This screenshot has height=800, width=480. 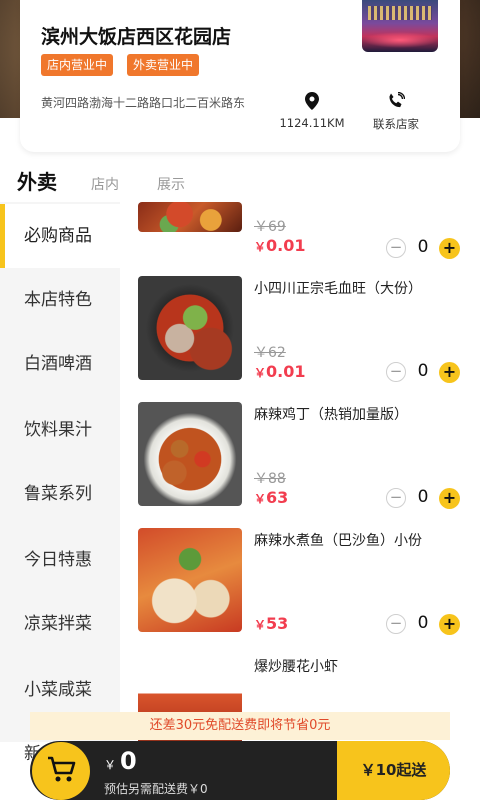 I want to click on category-item-must-buy: 必购商品, so click(x=60, y=236).